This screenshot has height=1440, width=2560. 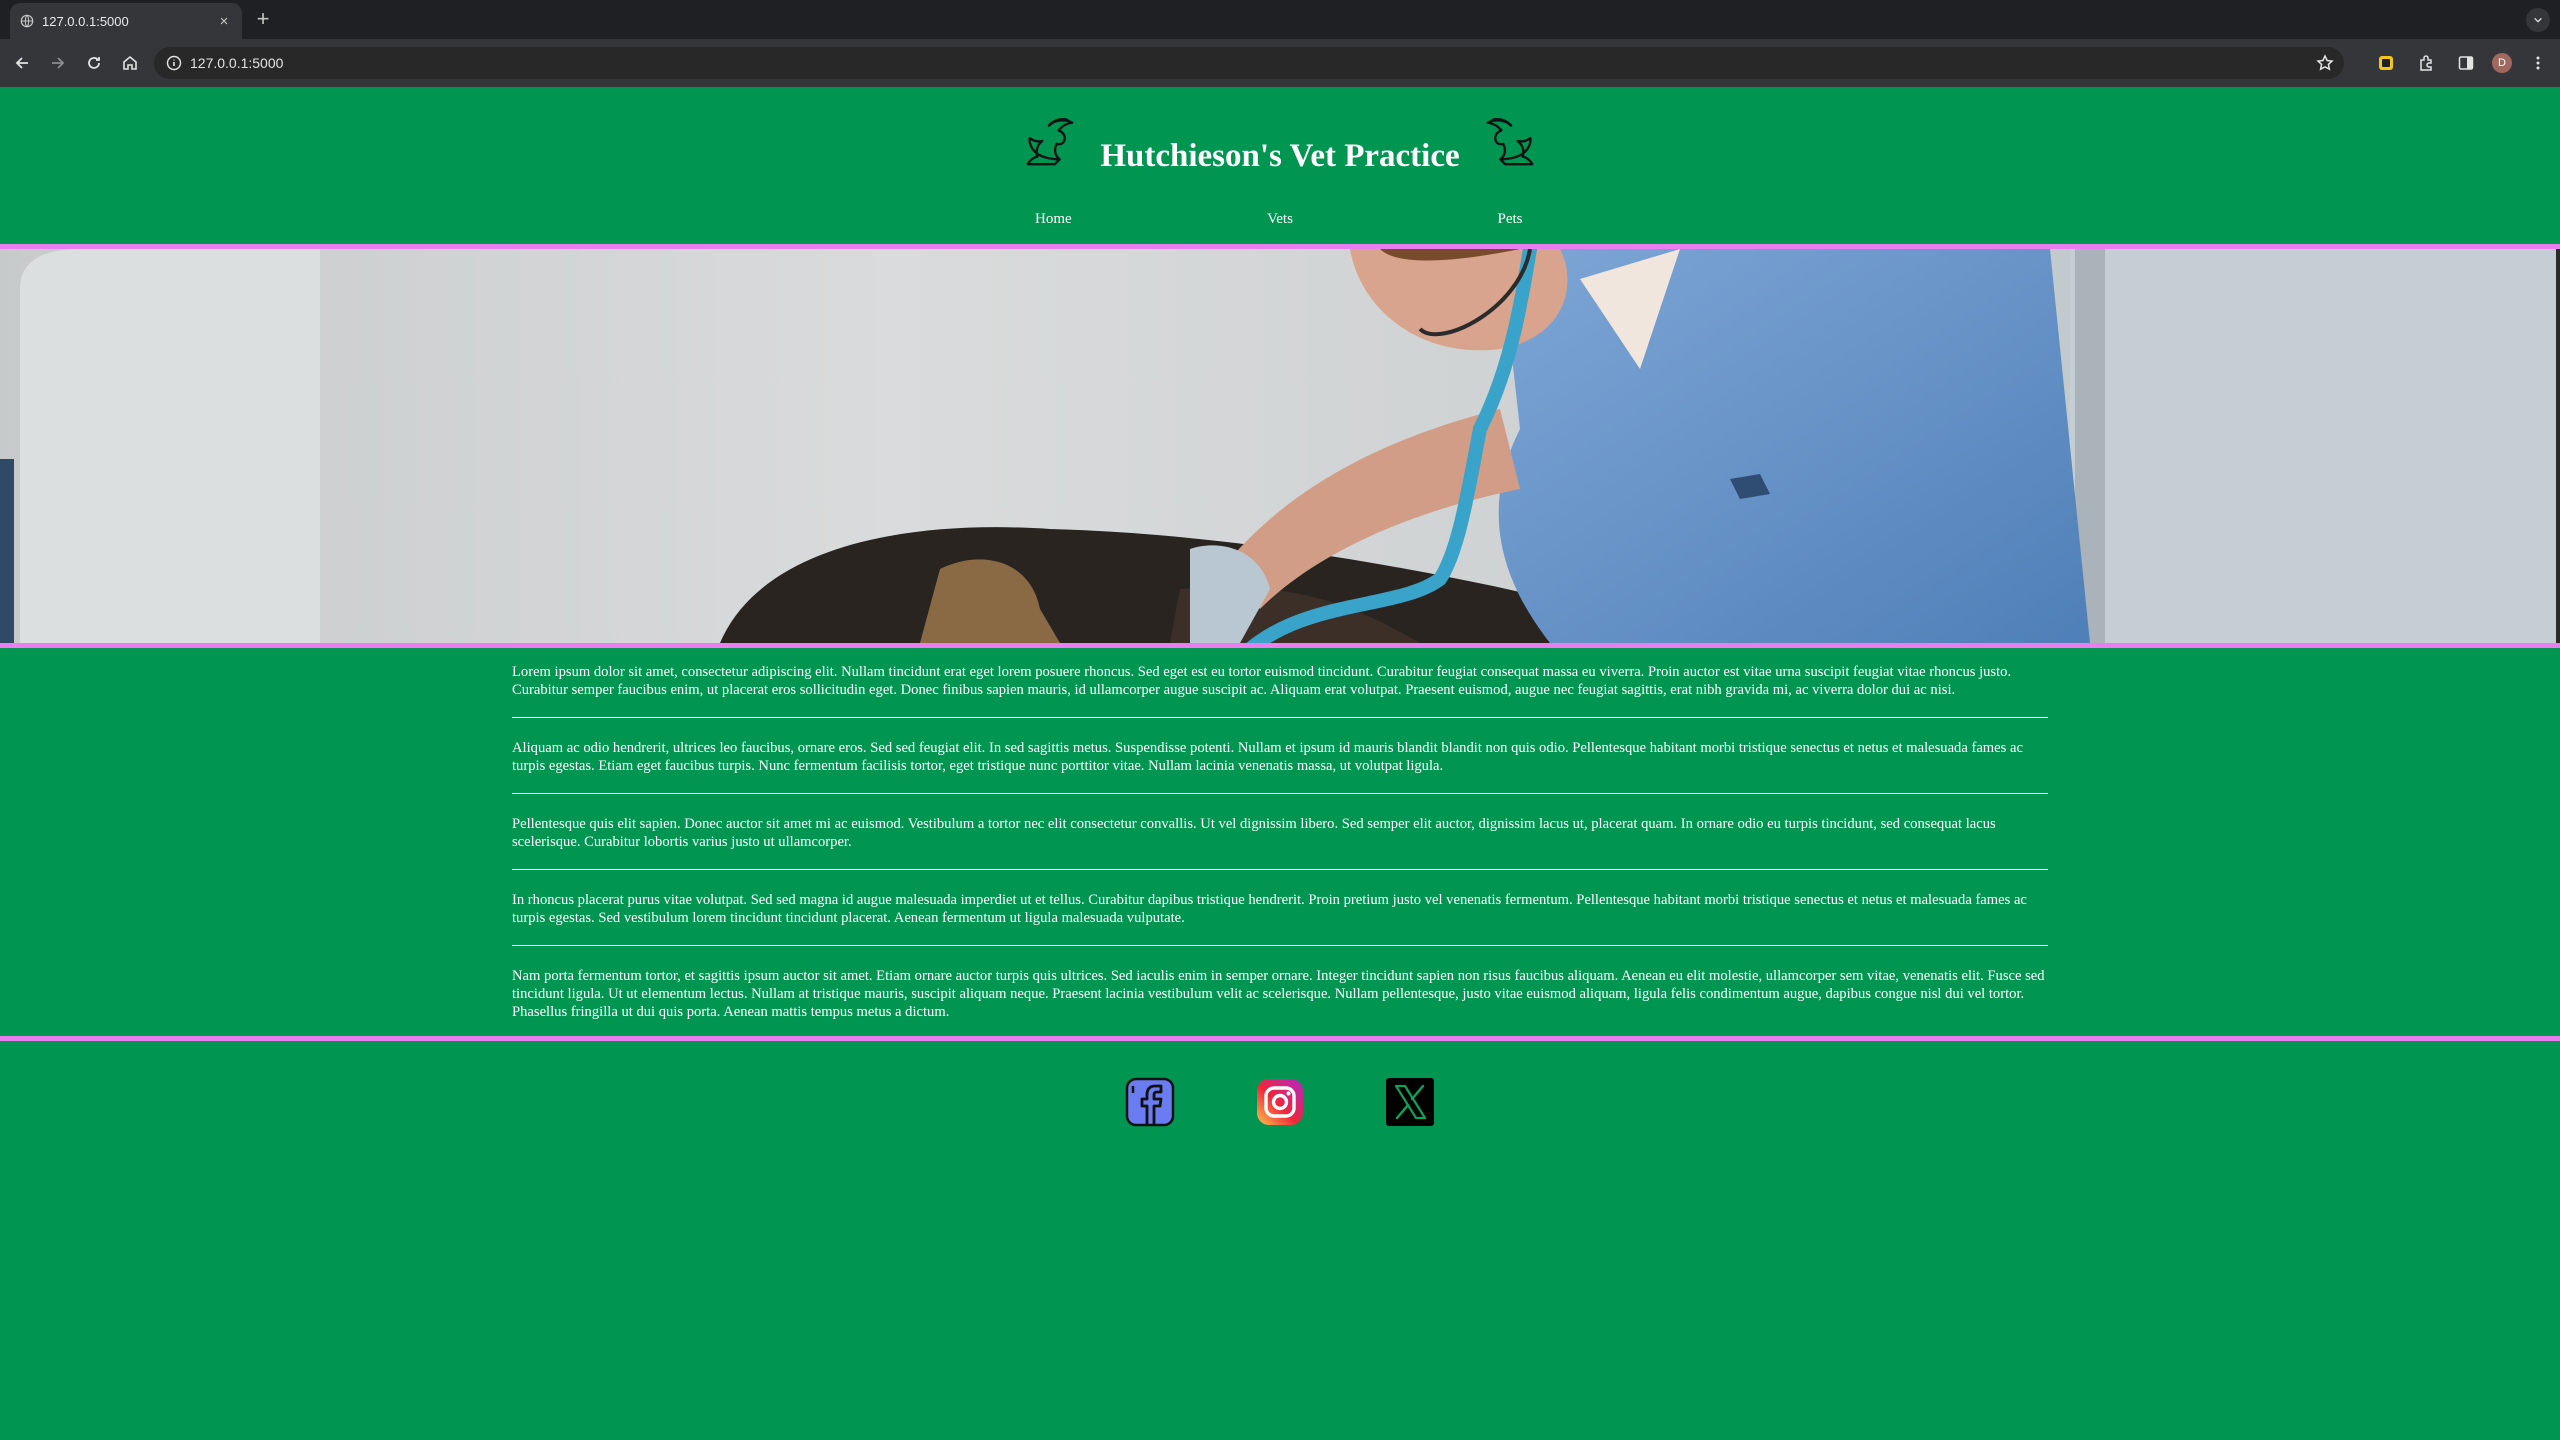 I want to click on arrow-left-icon, so click(x=21, y=63).